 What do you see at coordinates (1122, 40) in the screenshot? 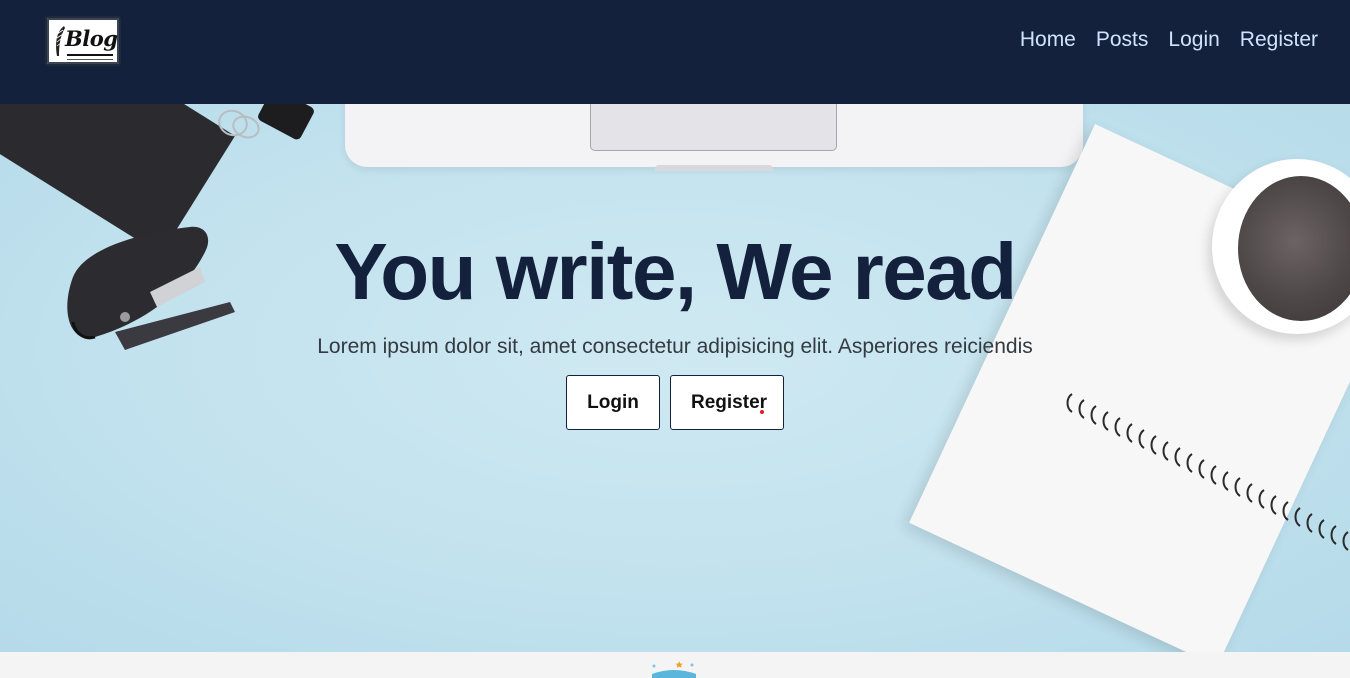
I see `nav-posts-link: Posts` at bounding box center [1122, 40].